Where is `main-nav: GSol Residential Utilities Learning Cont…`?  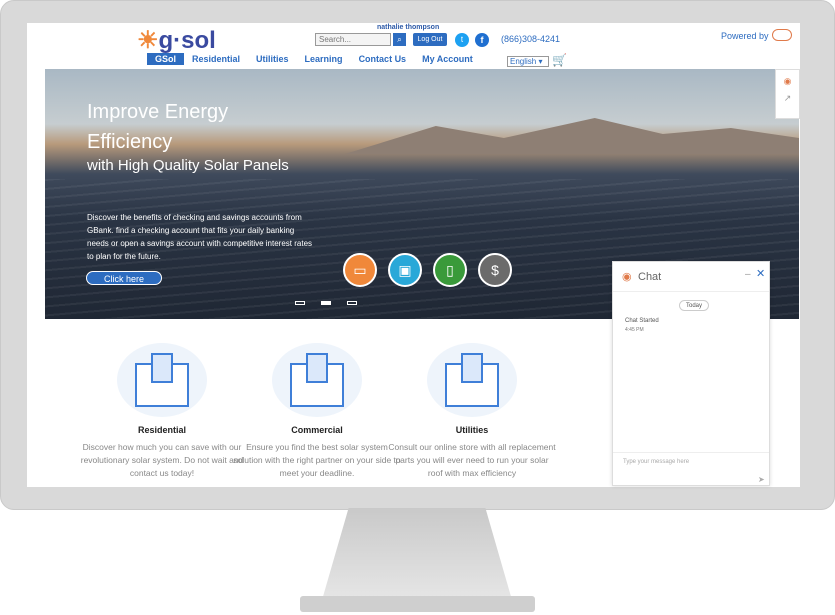 main-nav: GSol Residential Utilities Learning Cont… is located at coordinates (314, 59).